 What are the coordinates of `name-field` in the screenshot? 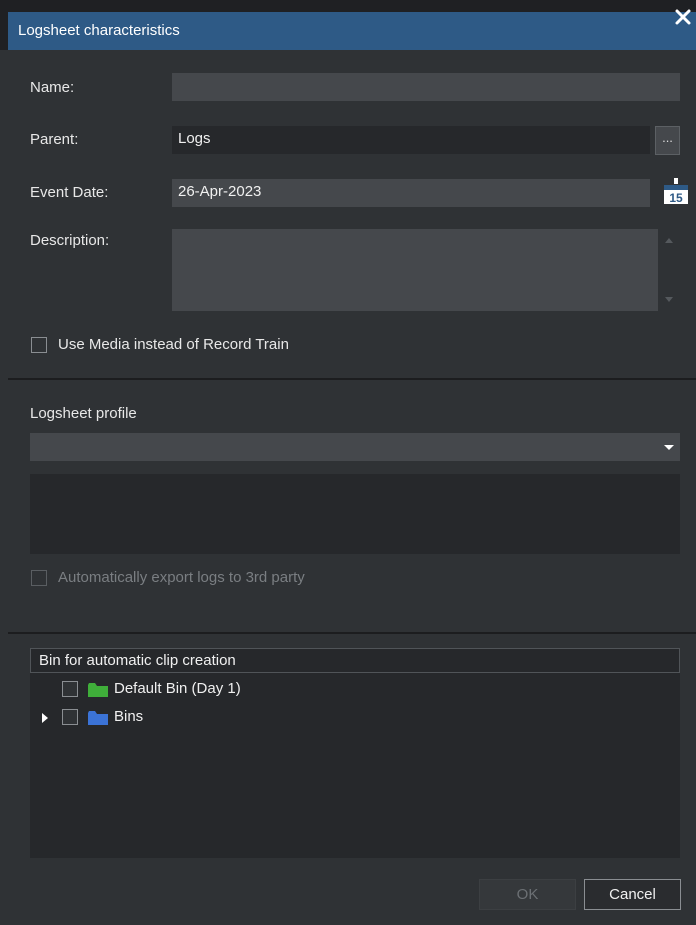 It's located at (426, 87).